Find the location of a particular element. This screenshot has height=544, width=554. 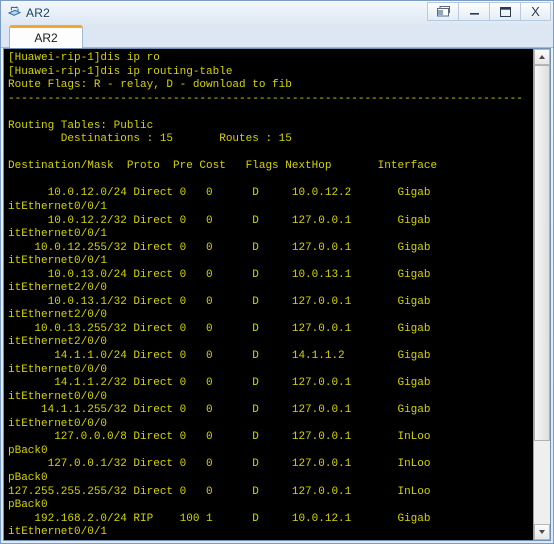

scrollbar-track is located at coordinates (542, 294).